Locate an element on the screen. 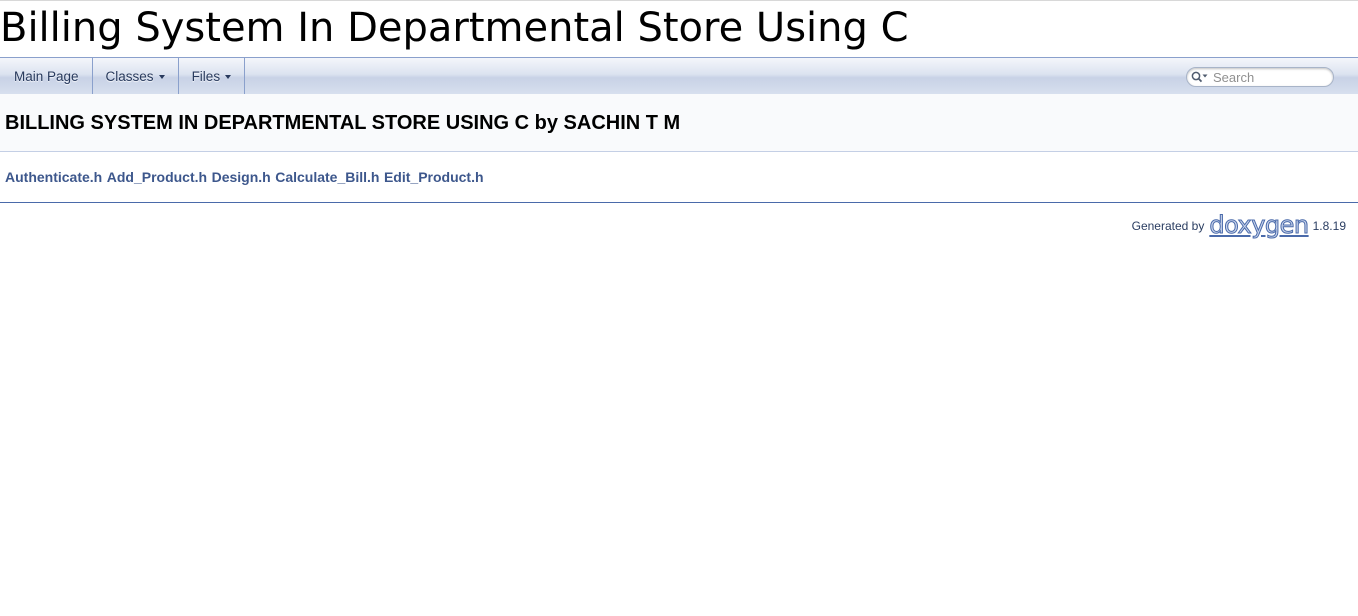 Image resolution: width=1358 pixels, height=616 pixels. file-link-edit-product: Edit_Product.h is located at coordinates (434, 177).